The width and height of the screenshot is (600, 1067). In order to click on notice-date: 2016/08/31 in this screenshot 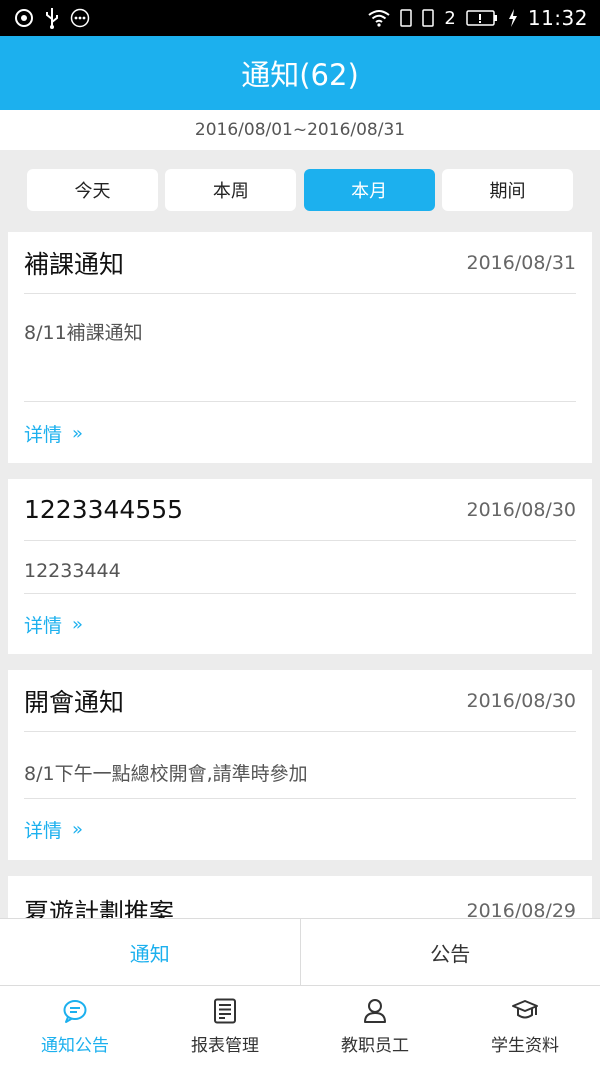, I will do `click(521, 262)`.